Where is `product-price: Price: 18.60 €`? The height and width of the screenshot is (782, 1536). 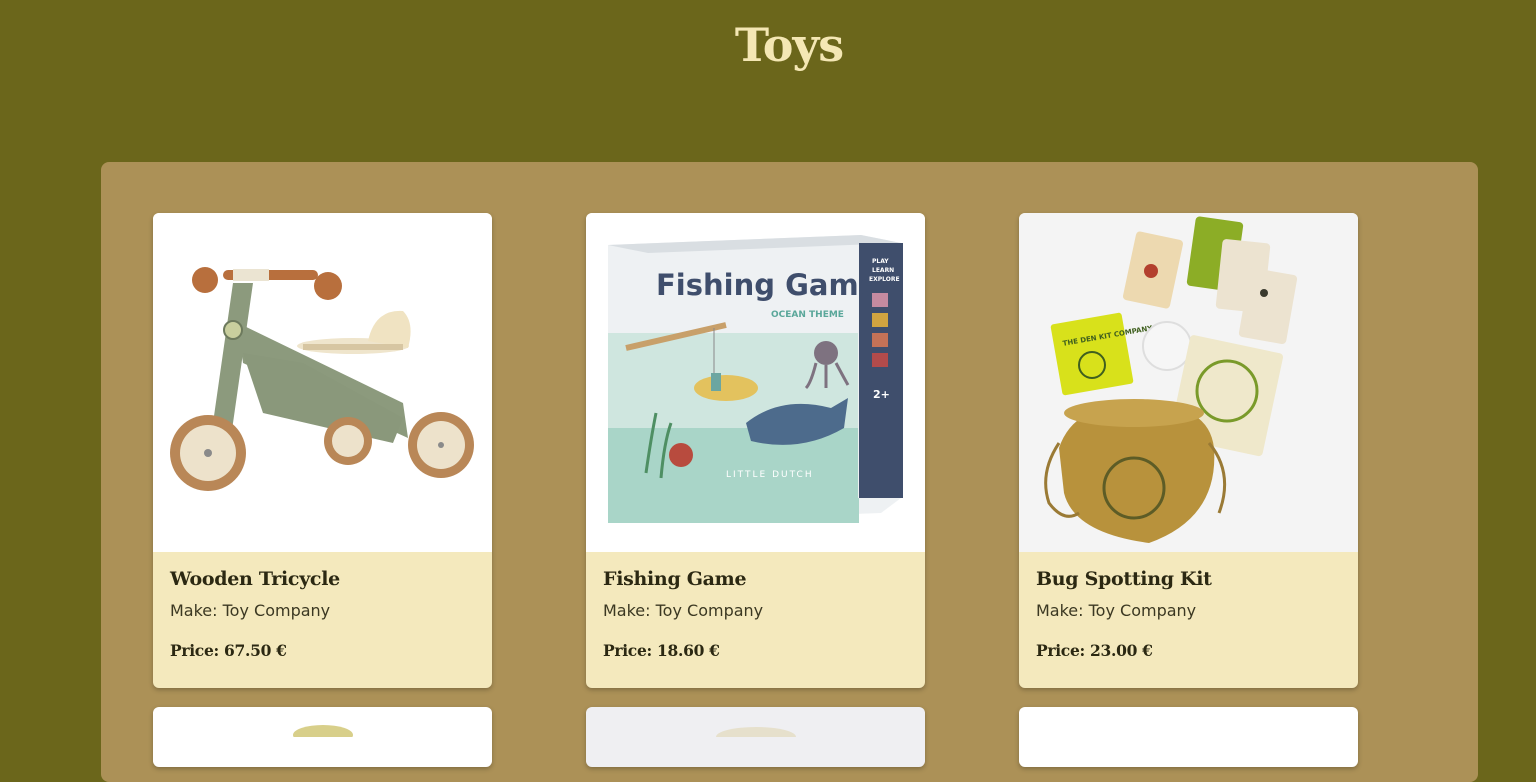 product-price: Price: 18.60 € is located at coordinates (755, 650).